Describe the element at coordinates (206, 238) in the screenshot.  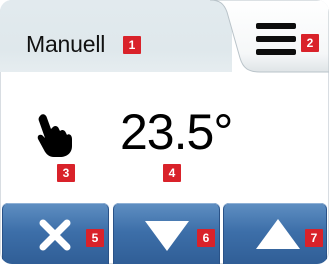
I see `decrease-badge: 6` at that location.